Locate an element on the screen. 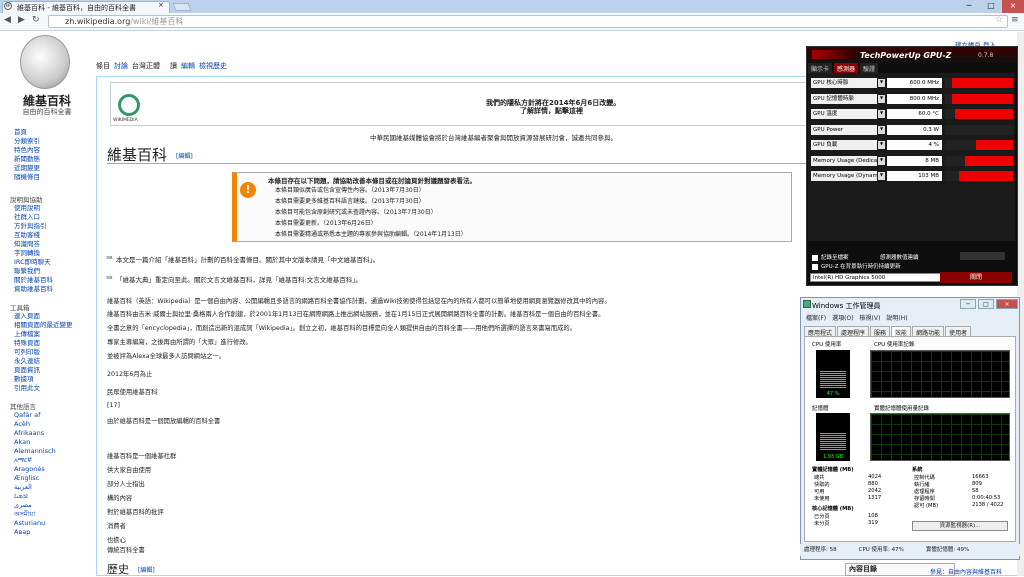  sidebar-link: 永久連結 is located at coordinates (27, 361).